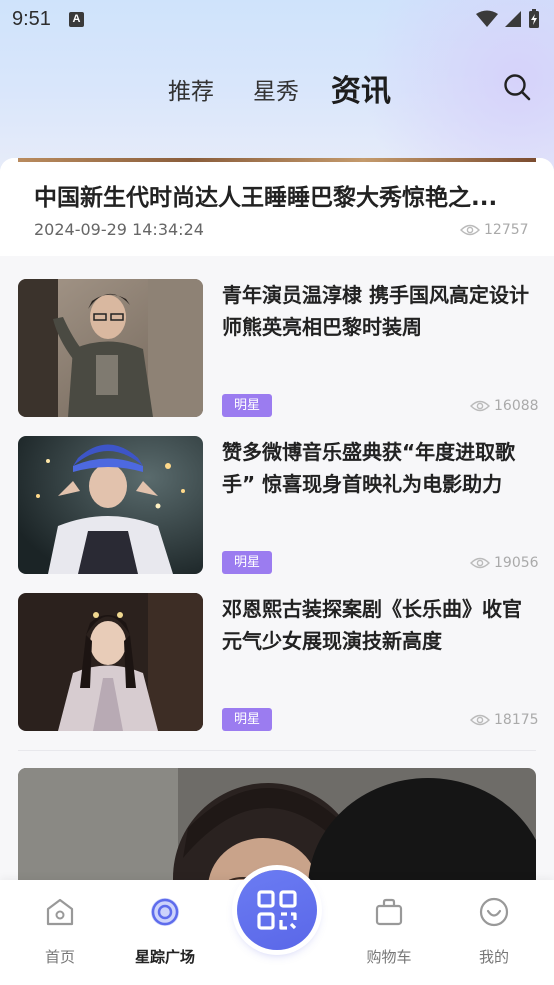 The height and width of the screenshot is (985, 554). Describe the element at coordinates (60, 912) in the screenshot. I see `home-icon` at that location.